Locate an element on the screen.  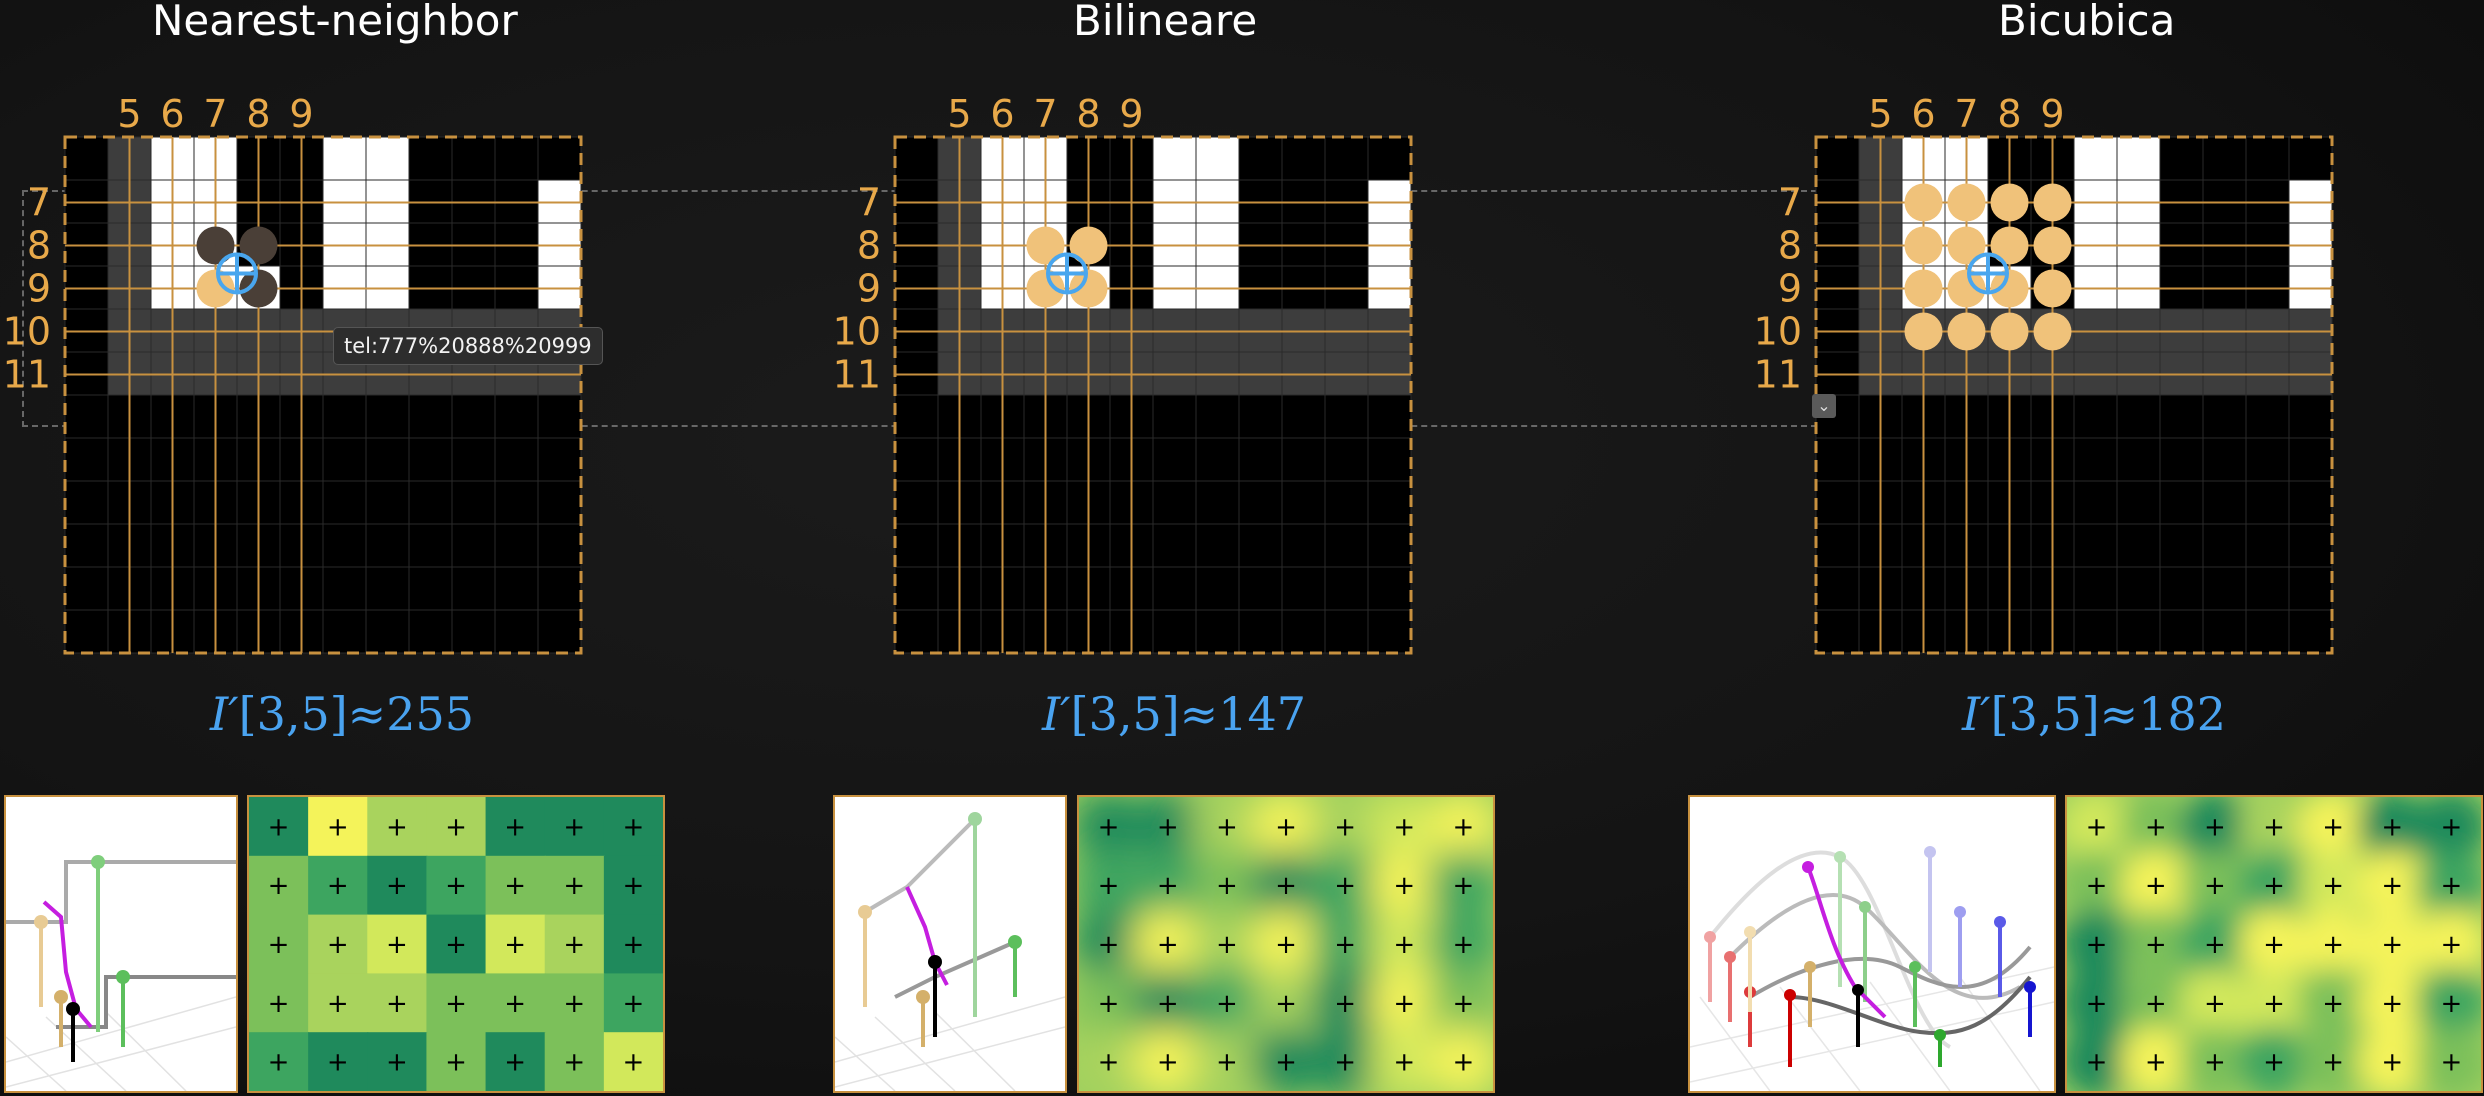
col-label: 5 is located at coordinates (959, 114).